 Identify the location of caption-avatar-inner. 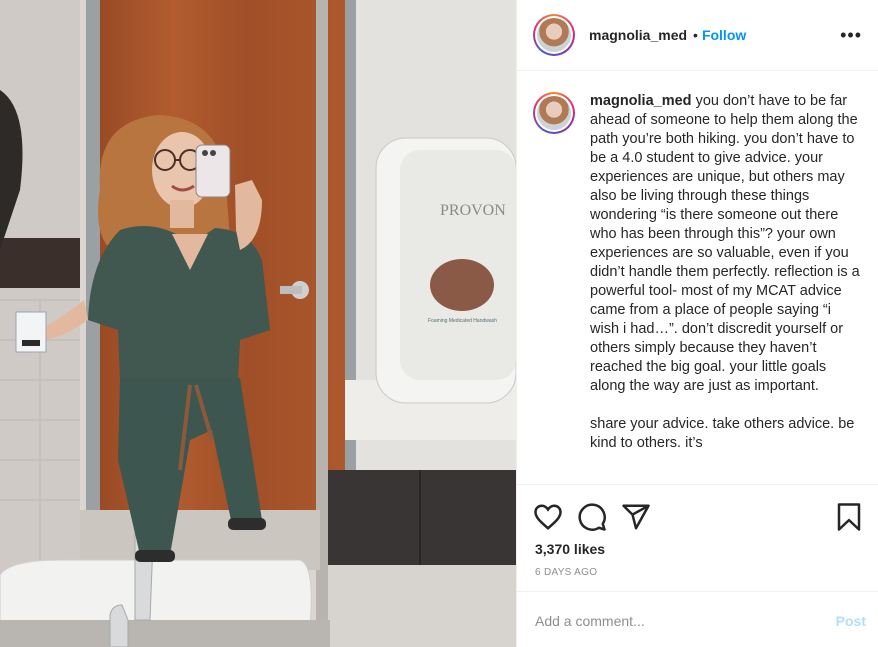
(554, 113).